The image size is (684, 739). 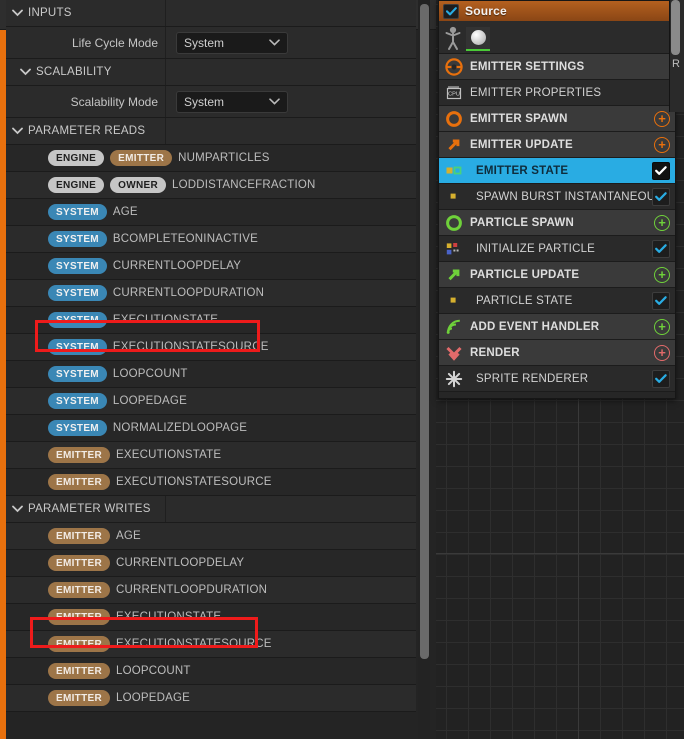 What do you see at coordinates (211, 536) in the screenshot?
I see `parameter-write-row-0: EMITTER AGE` at bounding box center [211, 536].